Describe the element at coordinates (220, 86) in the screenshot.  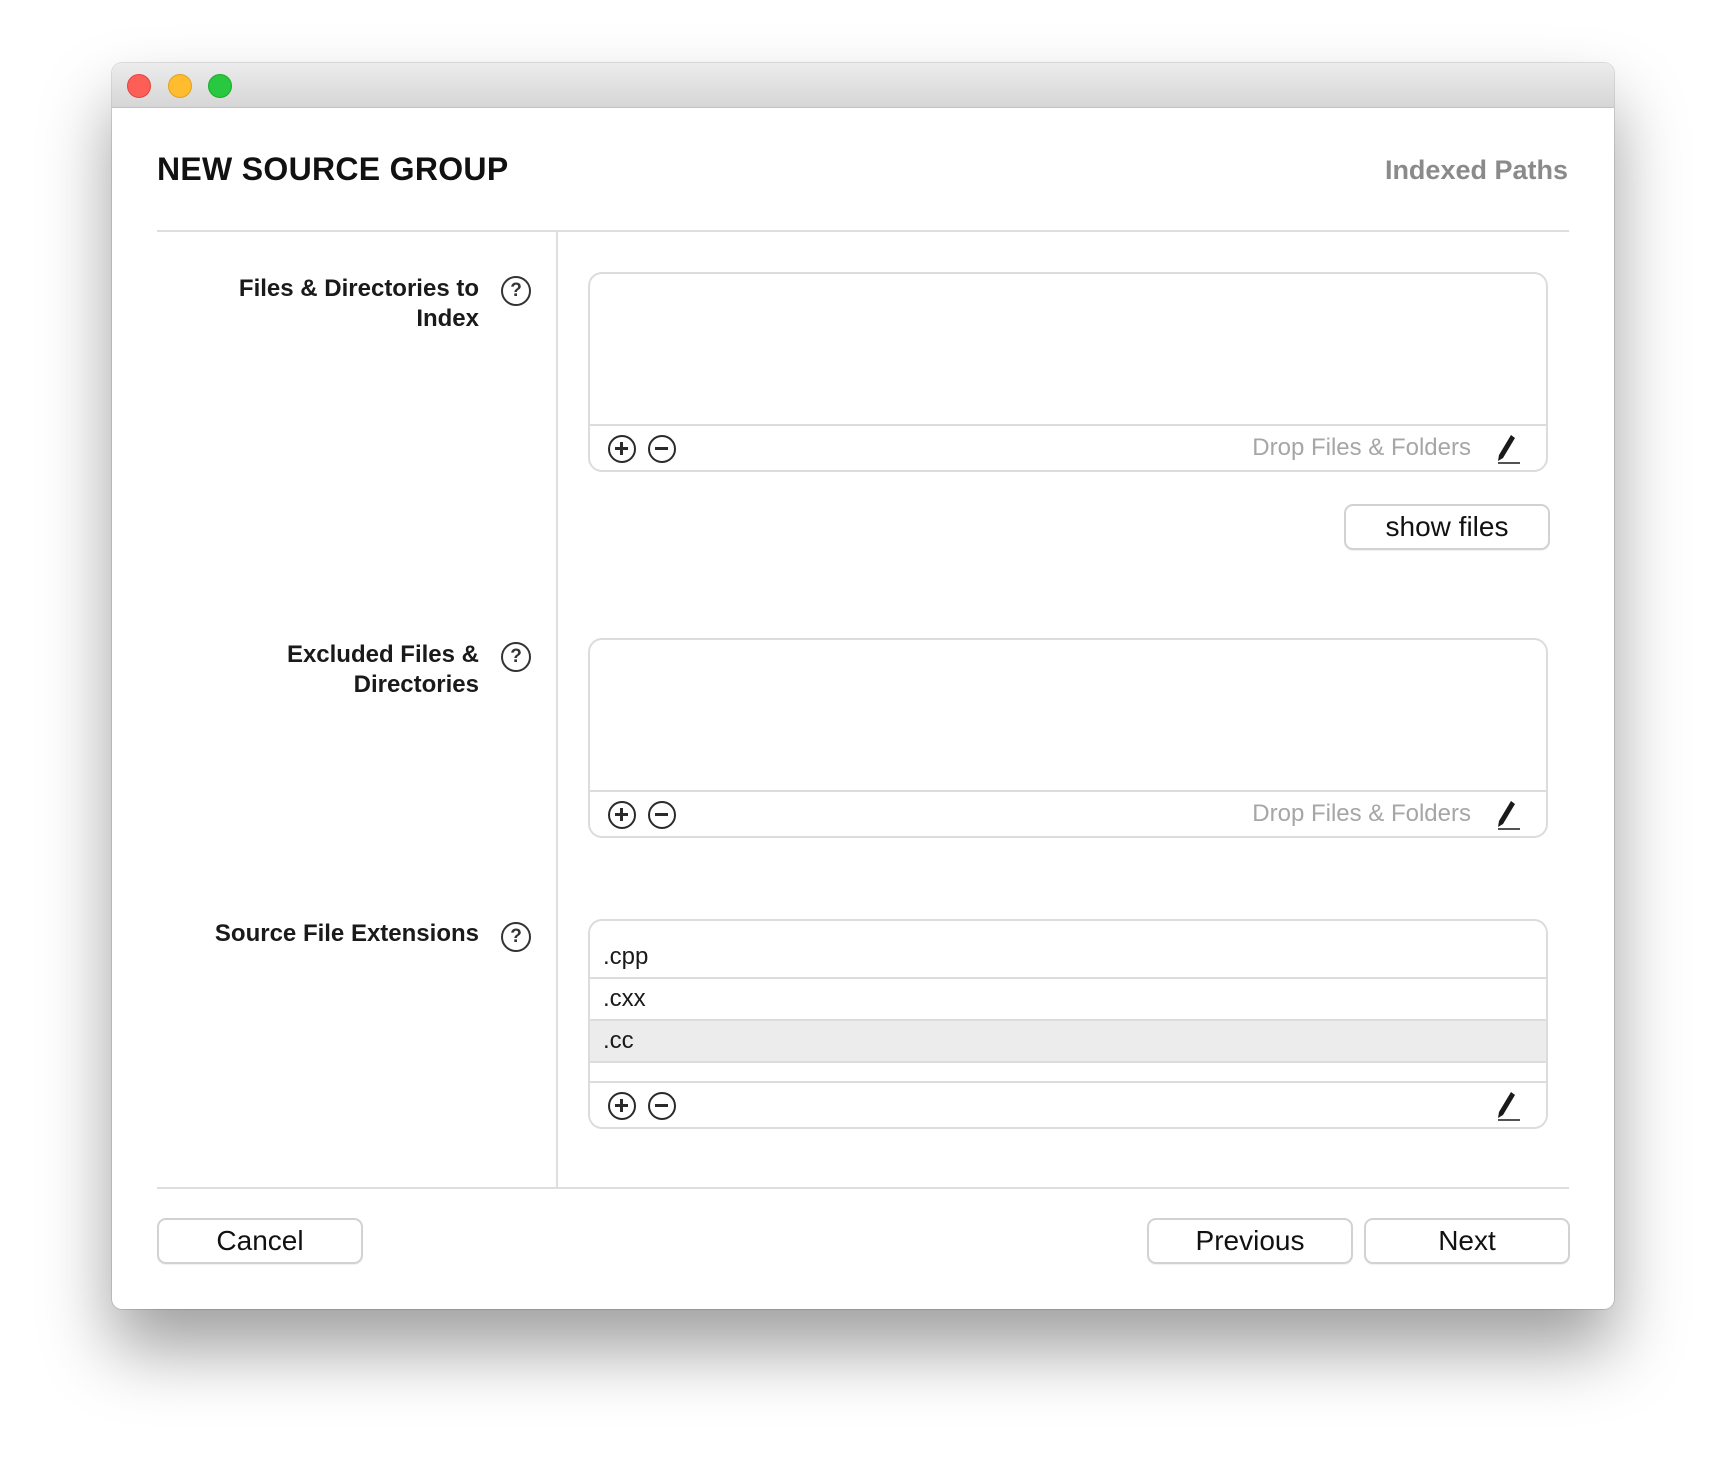
I see `zoom-window-button` at that location.